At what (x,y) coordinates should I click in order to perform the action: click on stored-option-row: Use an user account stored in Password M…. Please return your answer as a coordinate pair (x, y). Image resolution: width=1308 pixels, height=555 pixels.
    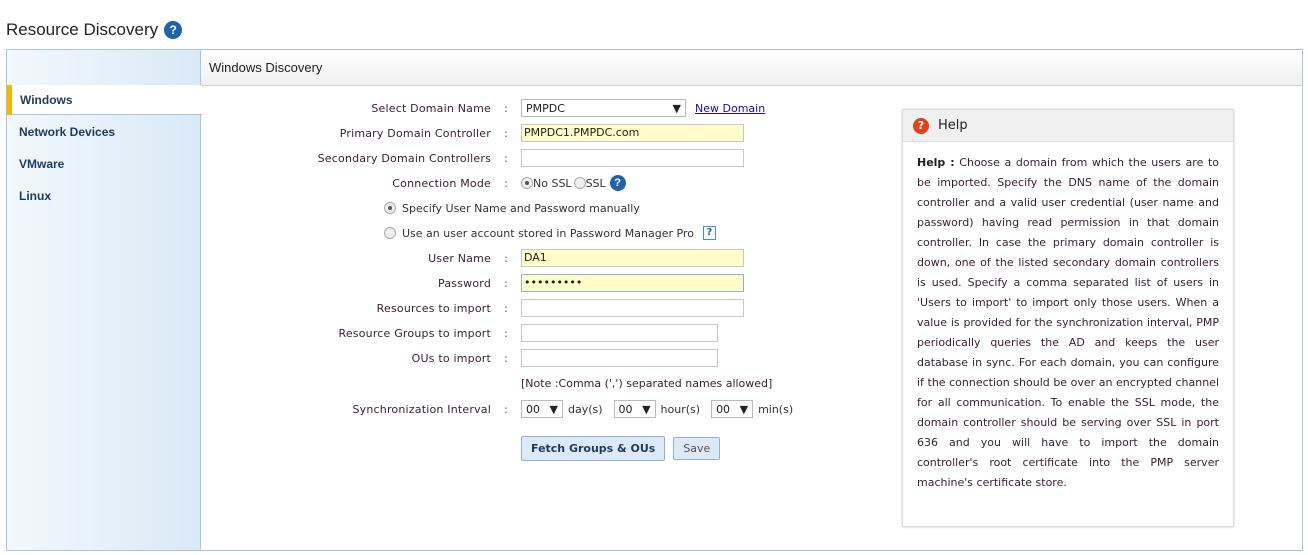
    Looking at the image, I should click on (550, 233).